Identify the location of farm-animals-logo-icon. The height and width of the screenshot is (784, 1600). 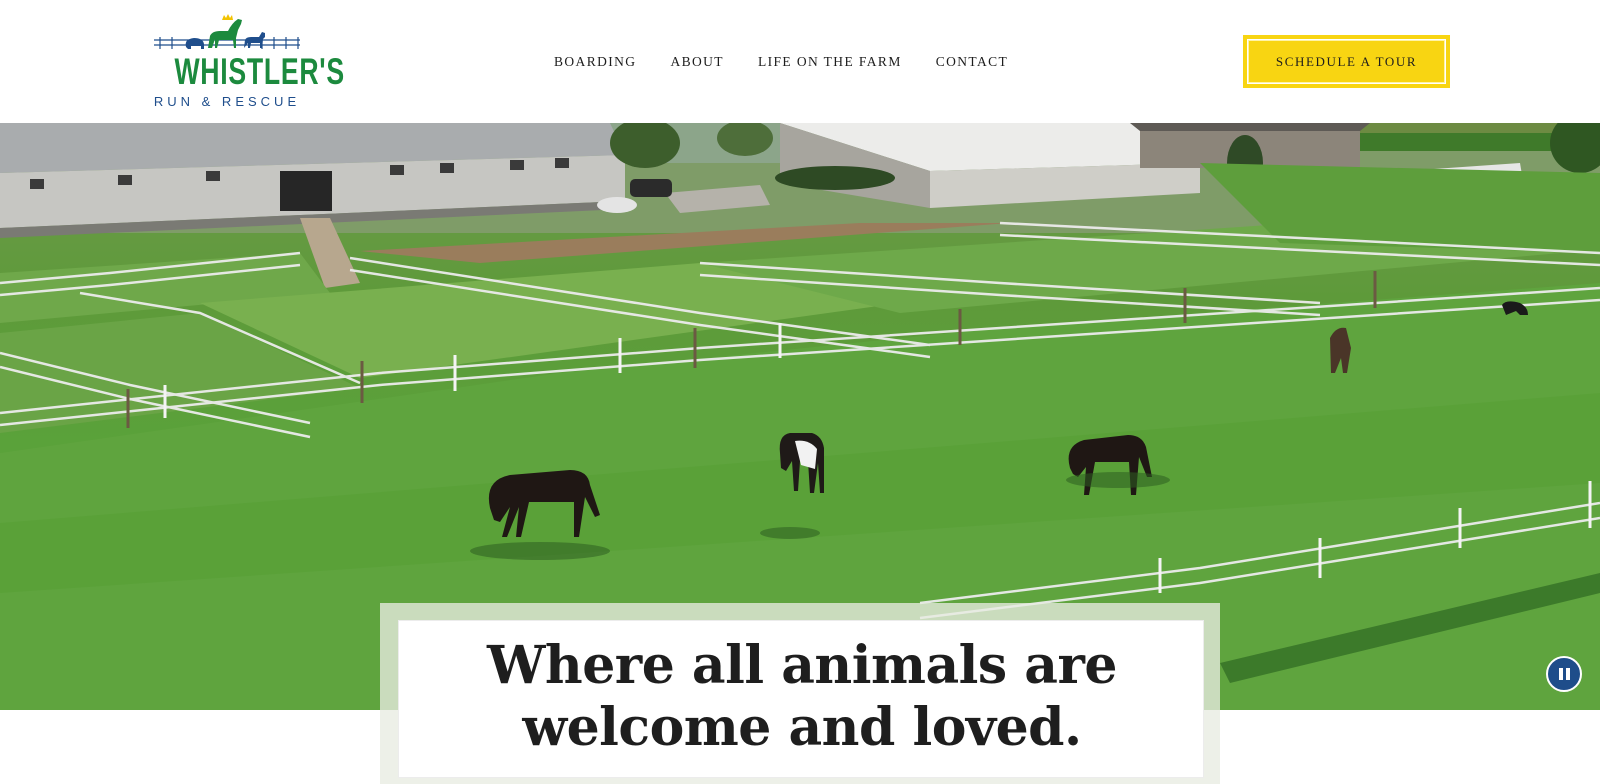
(227, 31).